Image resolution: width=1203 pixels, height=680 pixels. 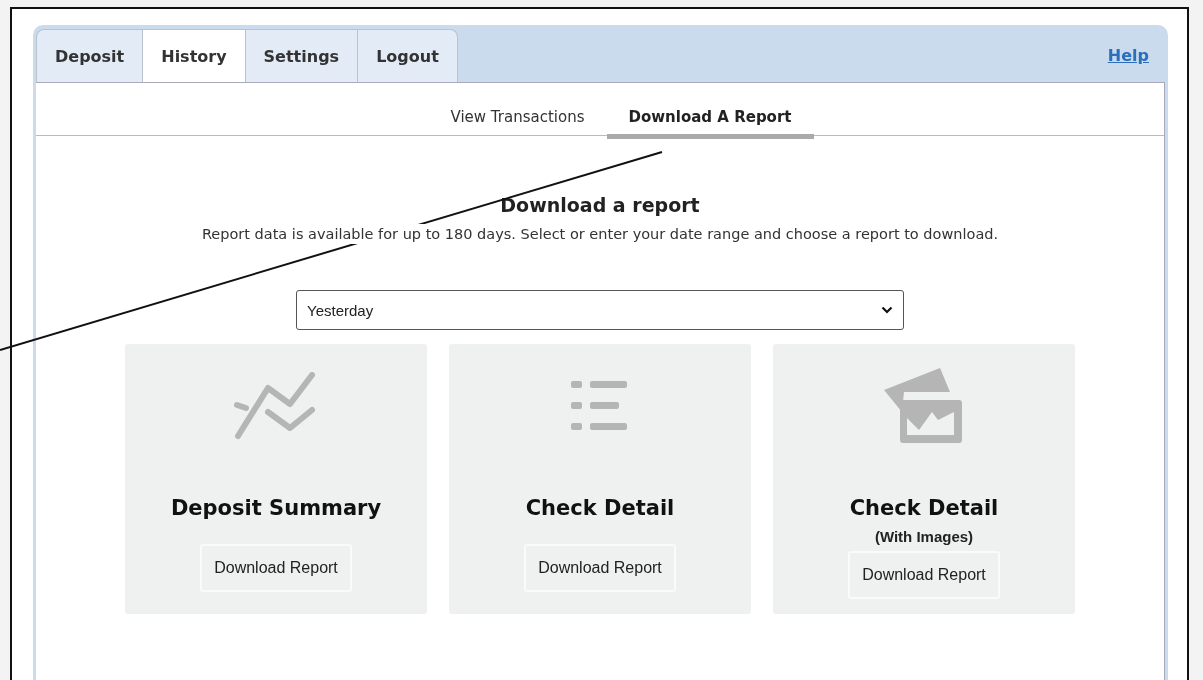 I want to click on nav-tab: Logout, so click(x=407, y=55).